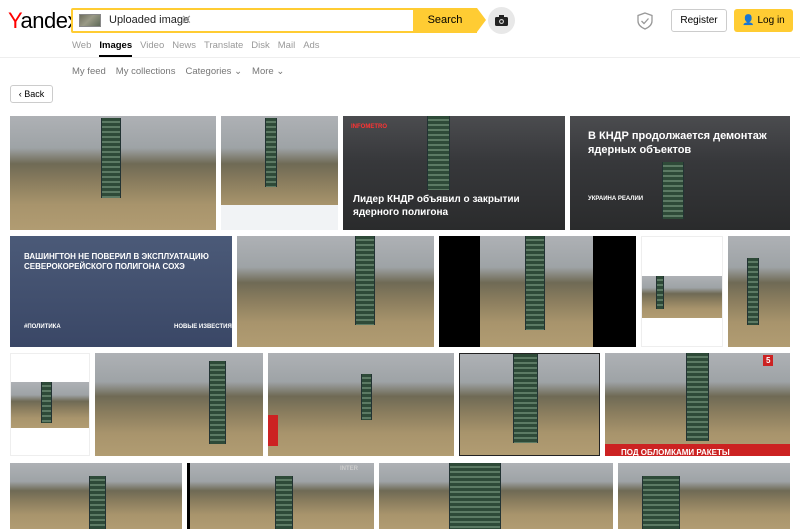  What do you see at coordinates (280, 496) in the screenshot?
I see `image-result: INTER` at bounding box center [280, 496].